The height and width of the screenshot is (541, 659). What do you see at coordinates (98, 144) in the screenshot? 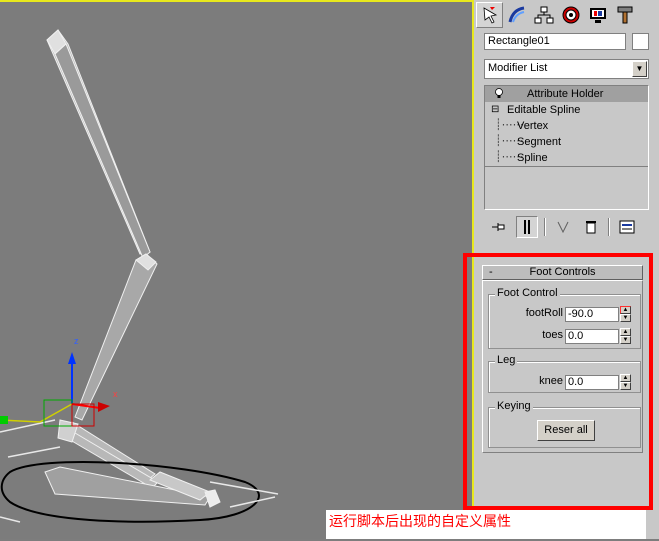
I see `thigh-bone` at bounding box center [98, 144].